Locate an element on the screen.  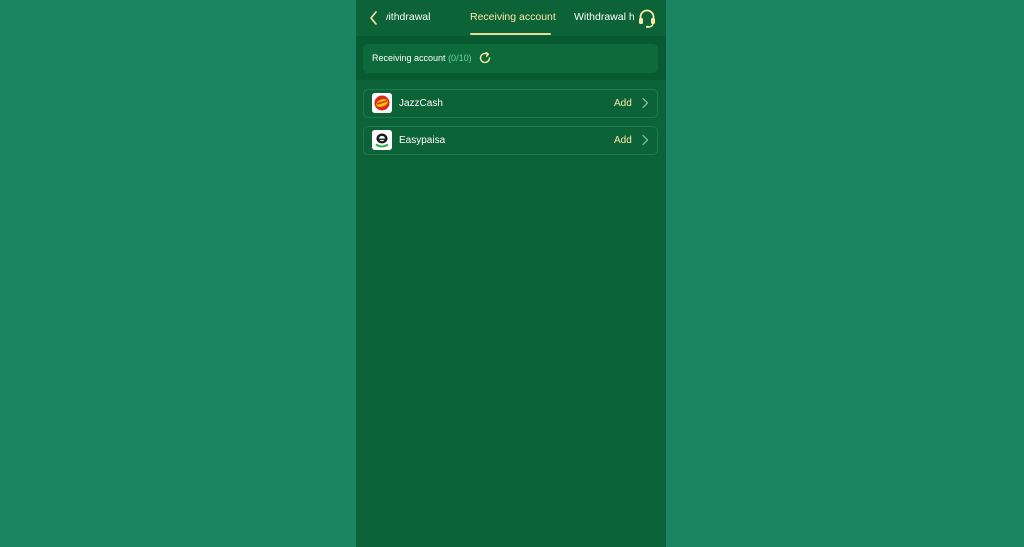
account-row-easypaisa: Easypaisa Add is located at coordinates (510, 140).